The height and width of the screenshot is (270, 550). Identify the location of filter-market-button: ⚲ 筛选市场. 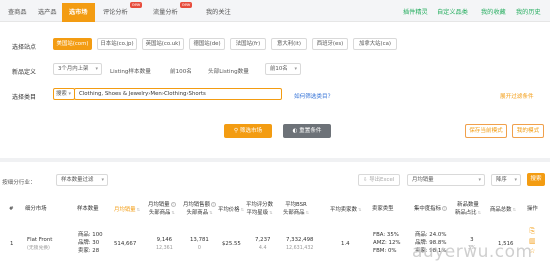
(248, 131).